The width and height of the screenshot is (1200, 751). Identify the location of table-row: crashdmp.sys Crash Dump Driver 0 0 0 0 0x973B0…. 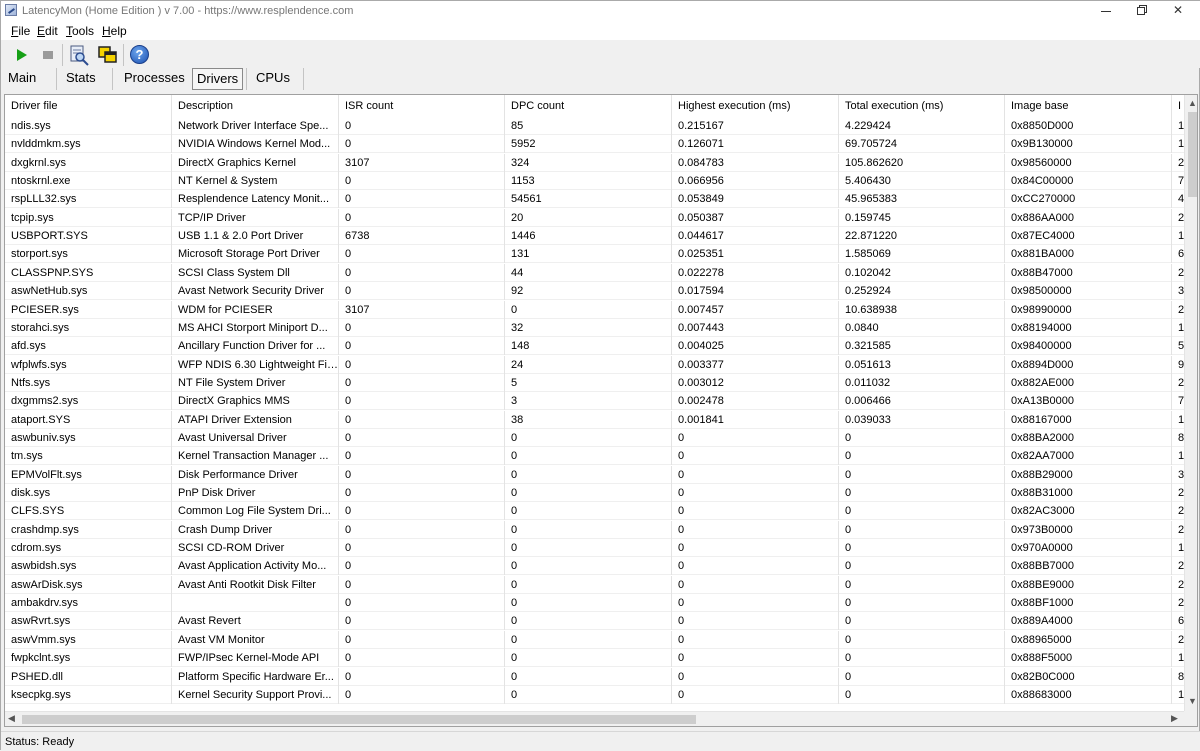
(601, 530).